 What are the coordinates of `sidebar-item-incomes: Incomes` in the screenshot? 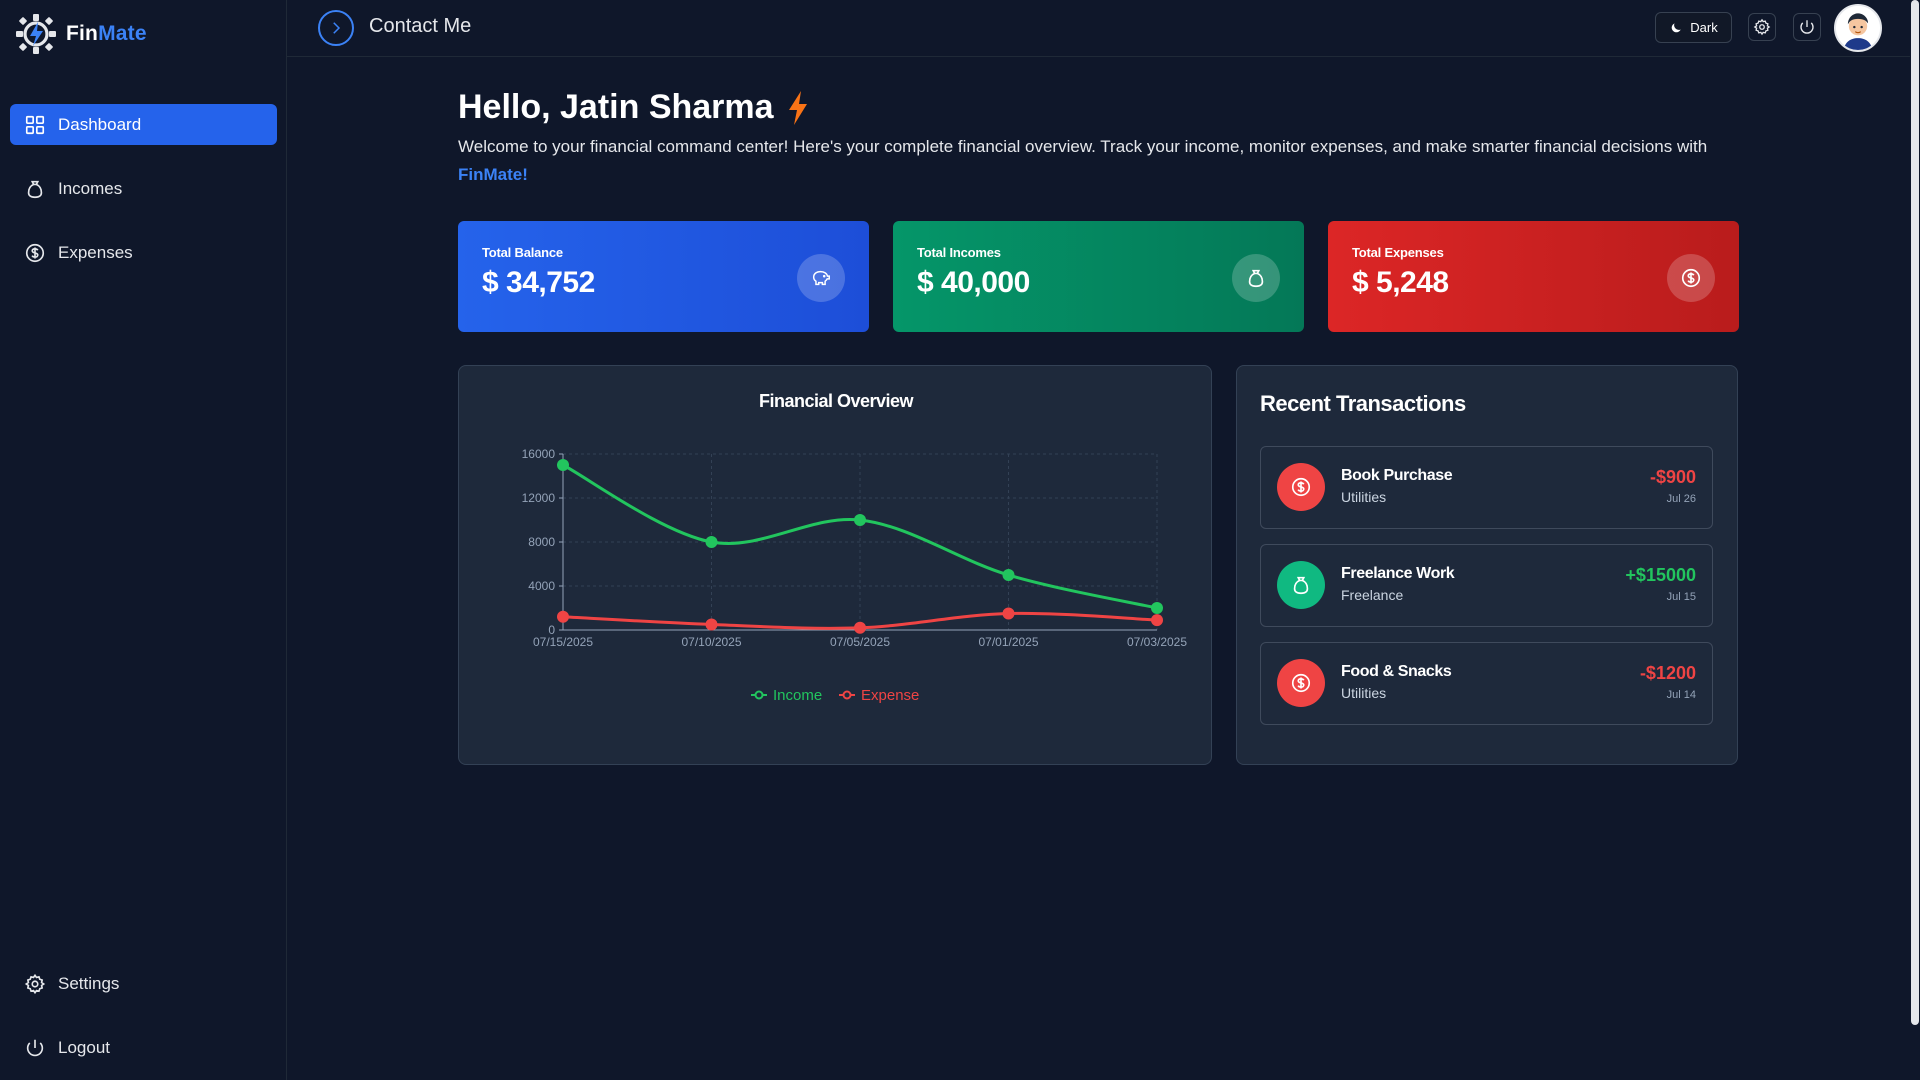 It's located at (143, 188).